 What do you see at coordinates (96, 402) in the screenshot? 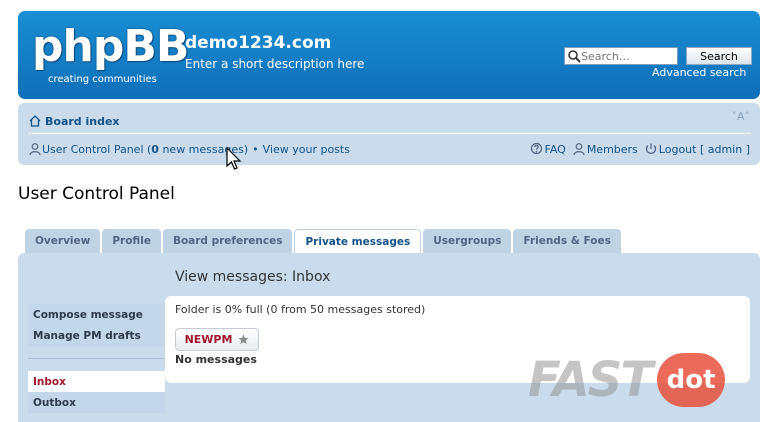
I see `side-item-outbox: Outbox` at bounding box center [96, 402].